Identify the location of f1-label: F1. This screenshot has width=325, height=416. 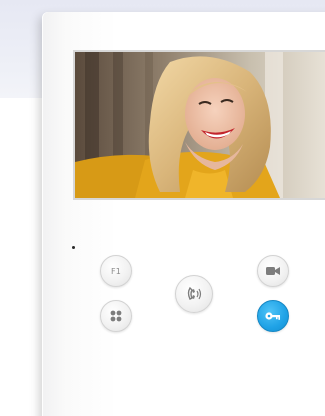
(116, 271).